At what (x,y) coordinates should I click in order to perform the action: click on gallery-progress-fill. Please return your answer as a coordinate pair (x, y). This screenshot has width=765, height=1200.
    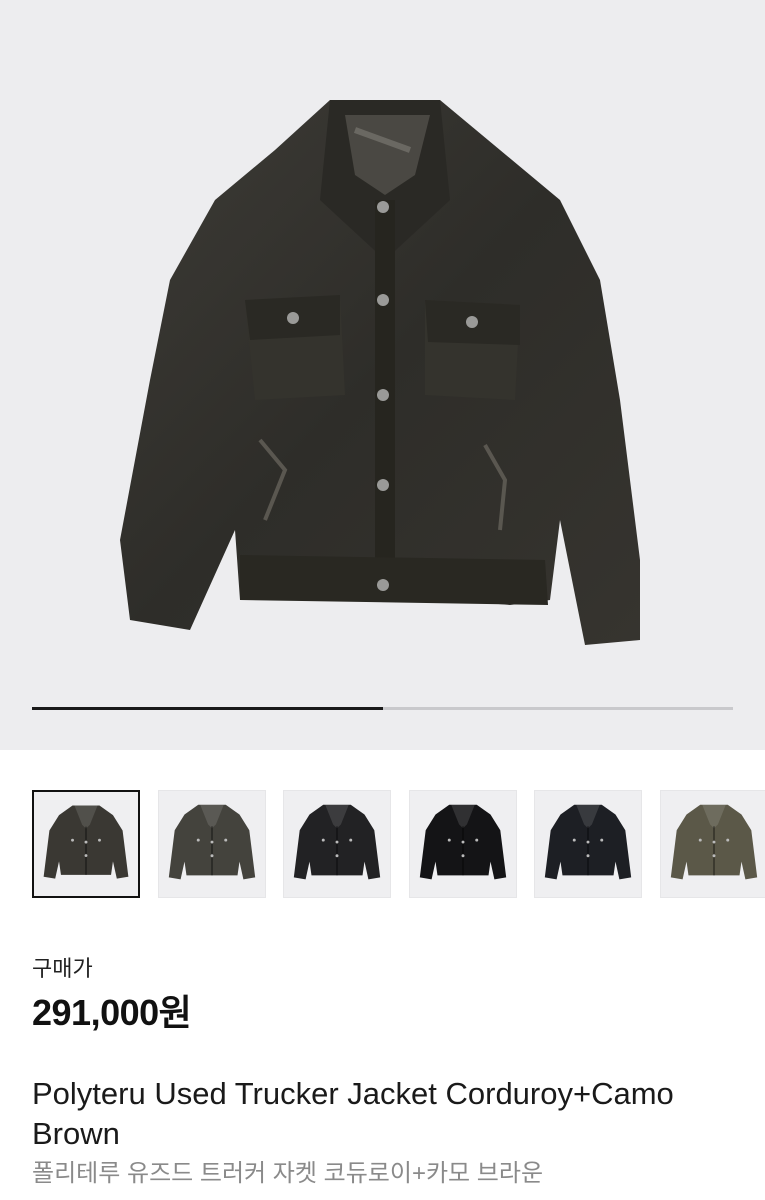
    Looking at the image, I should click on (207, 708).